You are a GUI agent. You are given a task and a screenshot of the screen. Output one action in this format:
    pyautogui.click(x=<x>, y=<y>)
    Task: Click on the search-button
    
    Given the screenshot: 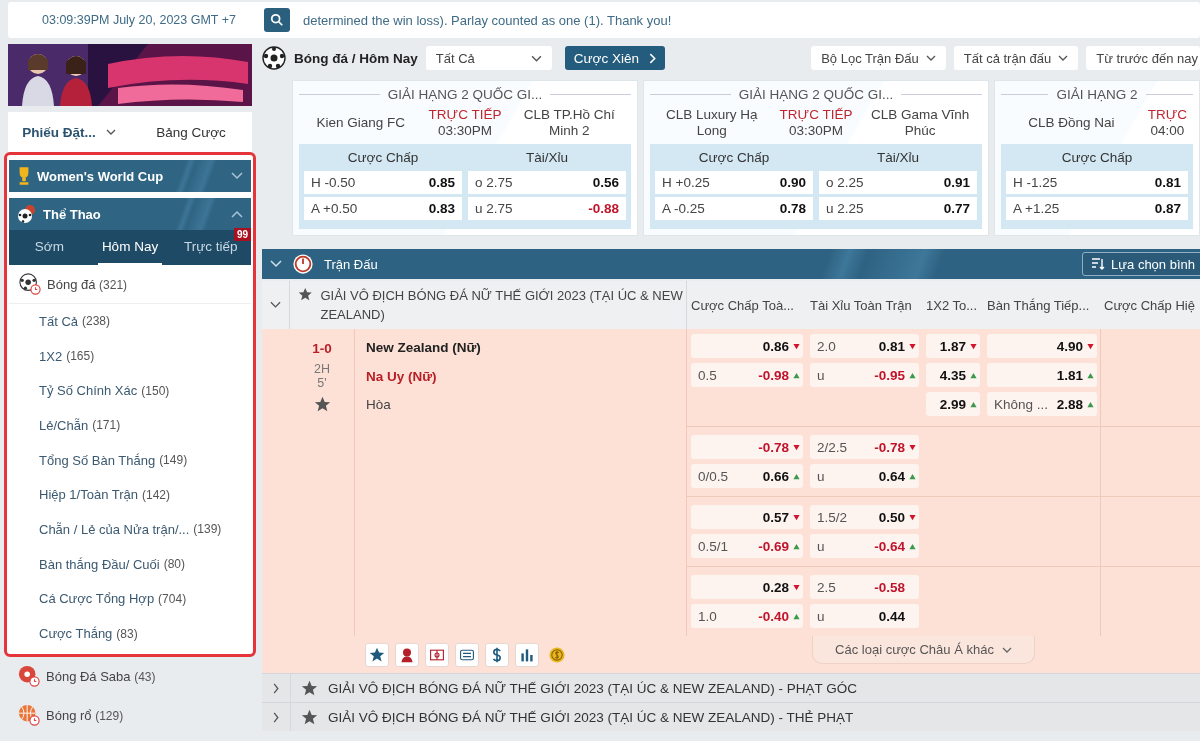 What is the action you would take?
    pyautogui.click(x=277, y=20)
    